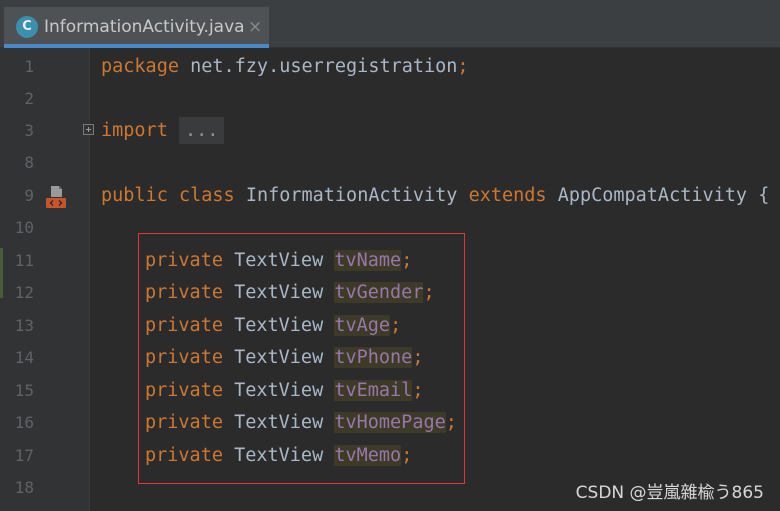 This screenshot has width=780, height=511. I want to click on code-line: 12 private TextView tvGender;, so click(390, 293).